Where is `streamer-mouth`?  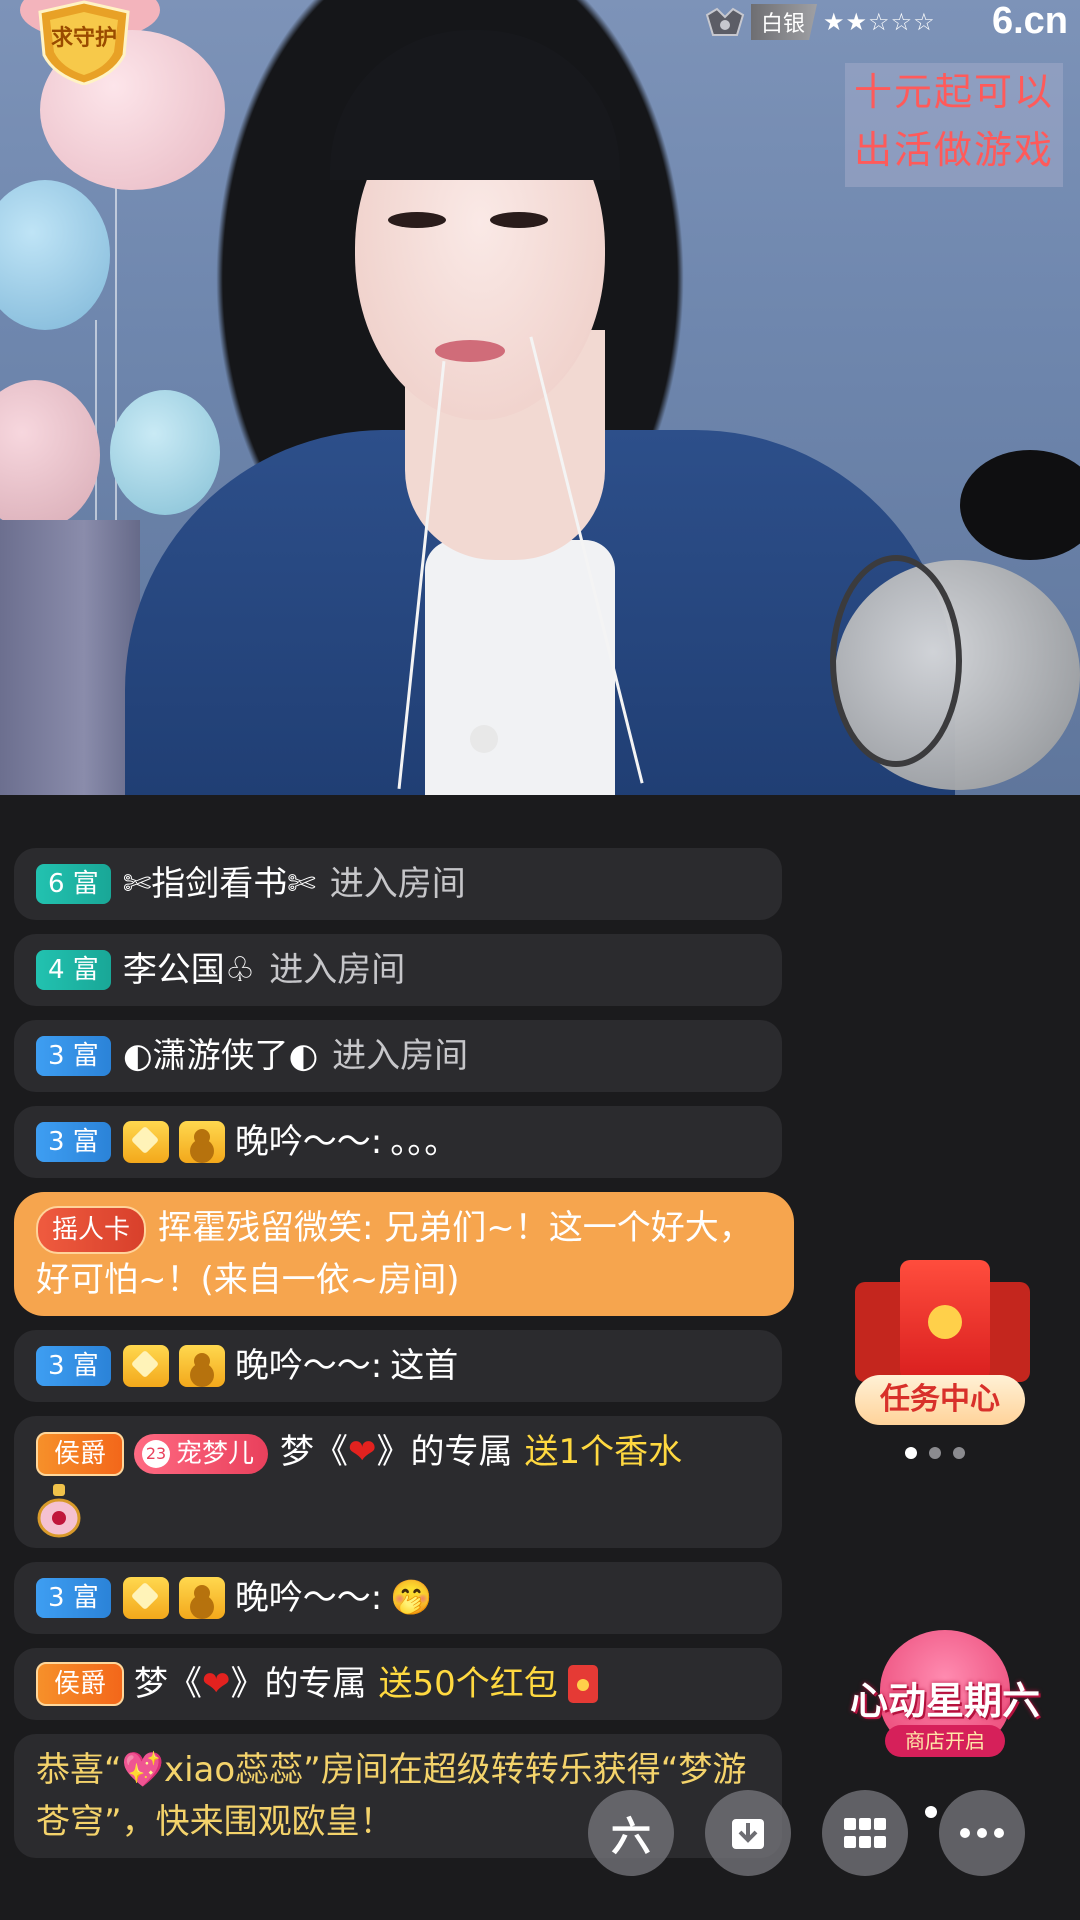 streamer-mouth is located at coordinates (470, 351).